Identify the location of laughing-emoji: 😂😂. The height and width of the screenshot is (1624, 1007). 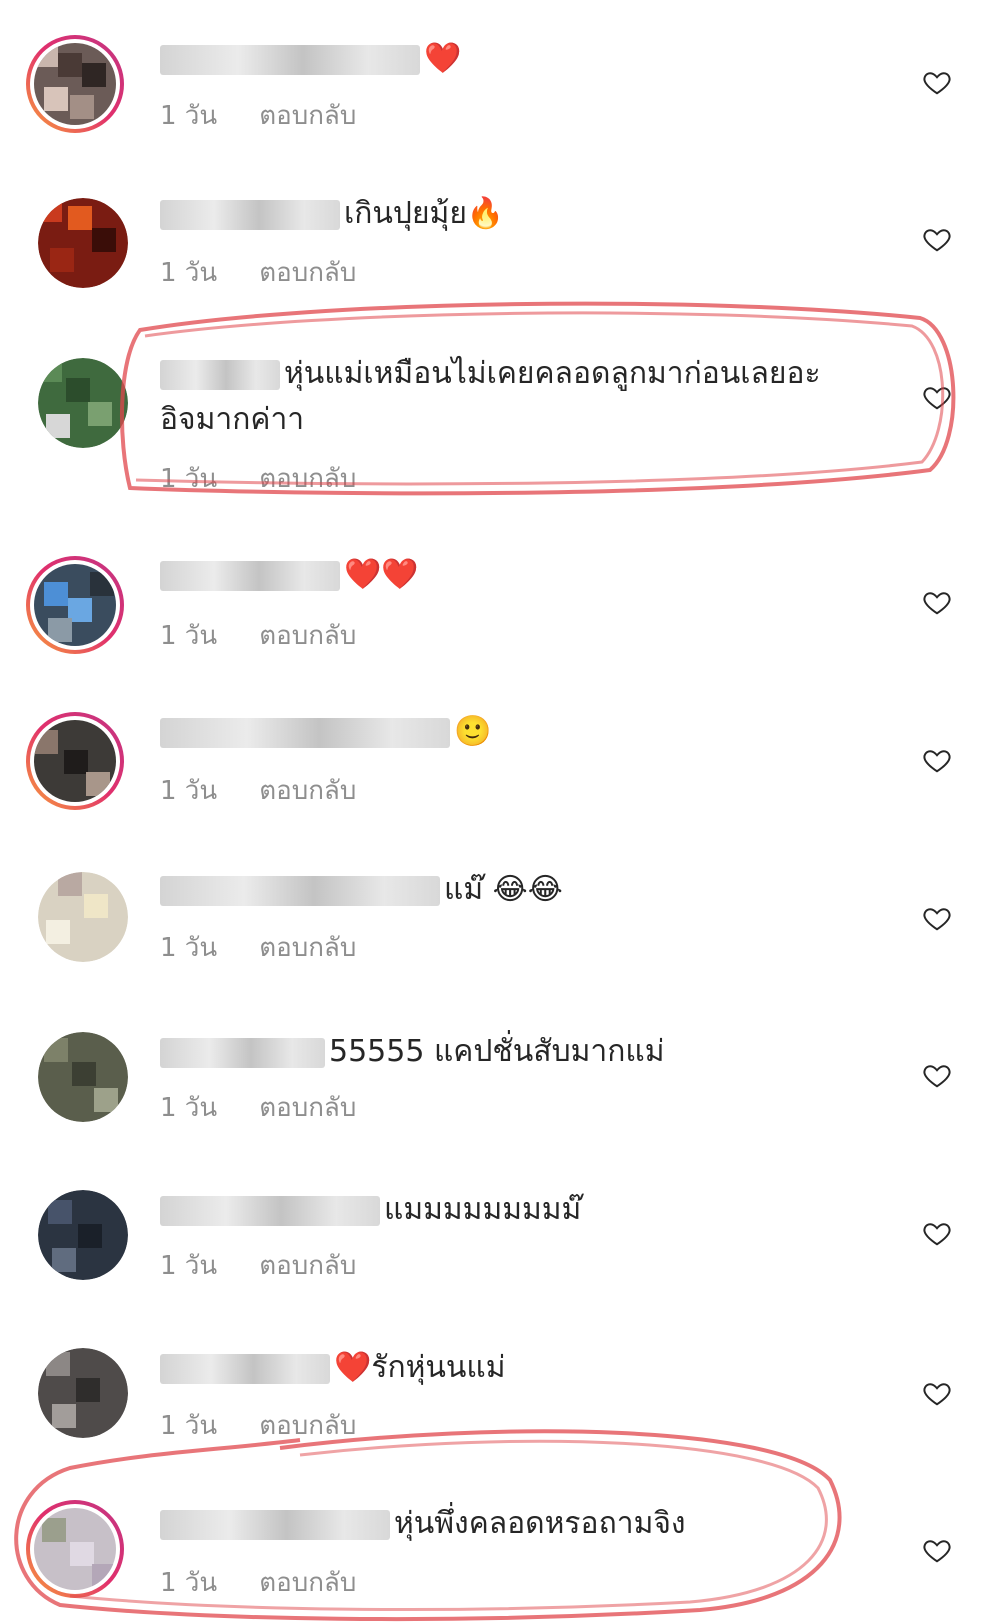
(527, 889).